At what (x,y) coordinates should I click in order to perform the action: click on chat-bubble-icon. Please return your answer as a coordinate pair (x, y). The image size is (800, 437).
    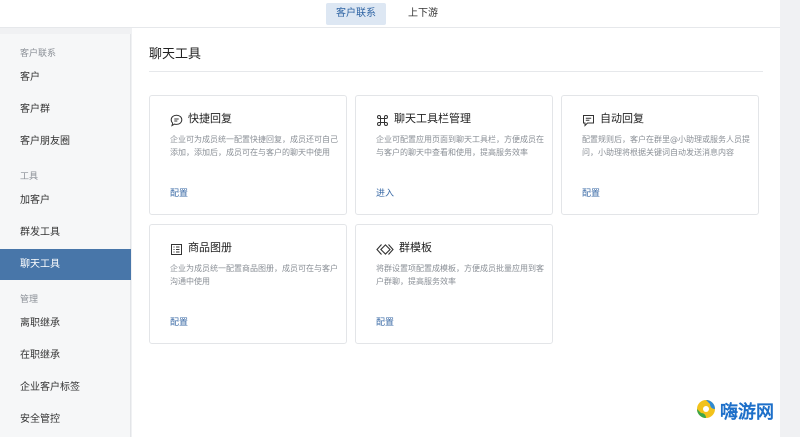
    Looking at the image, I should click on (176, 119).